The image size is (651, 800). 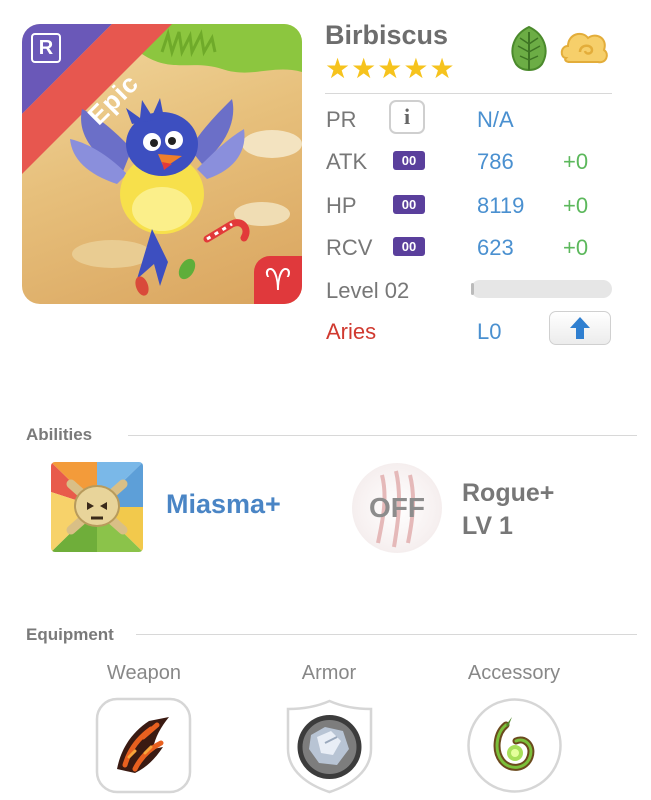 I want to click on equipment-section-title: Equipment, so click(x=70, y=634).